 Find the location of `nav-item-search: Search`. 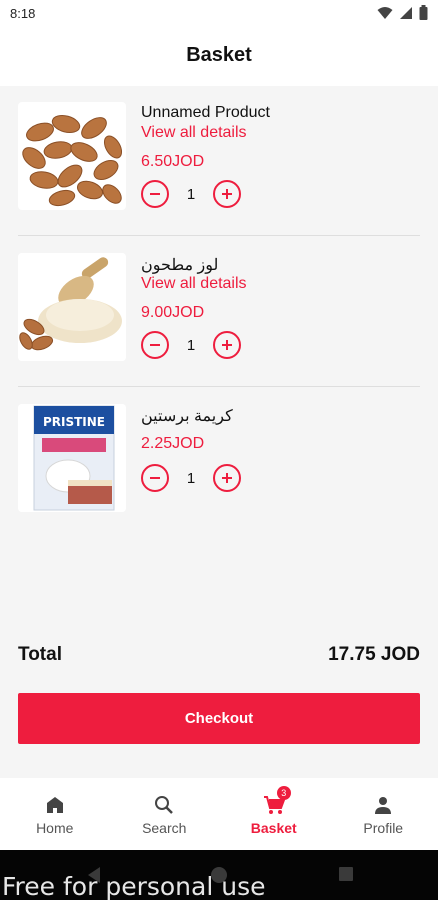

nav-item-search: Search is located at coordinates (165, 814).